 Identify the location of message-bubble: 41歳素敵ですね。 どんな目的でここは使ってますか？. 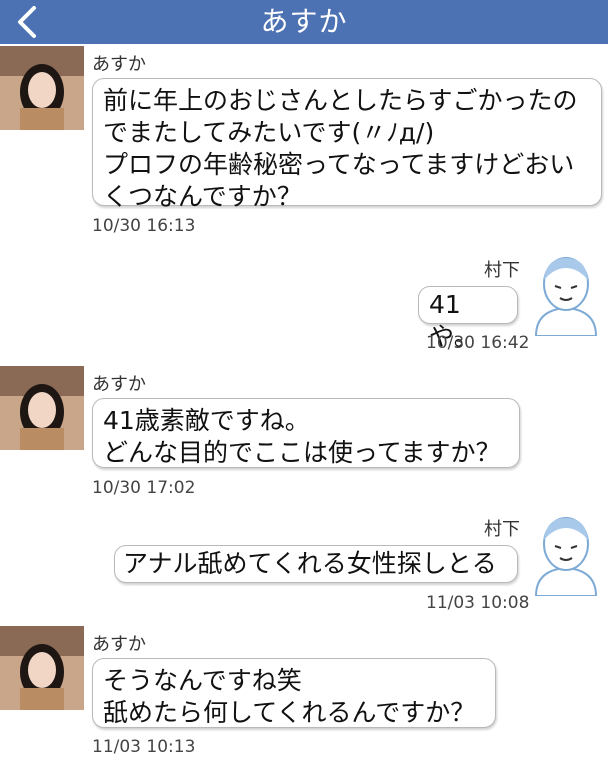
(306, 433).